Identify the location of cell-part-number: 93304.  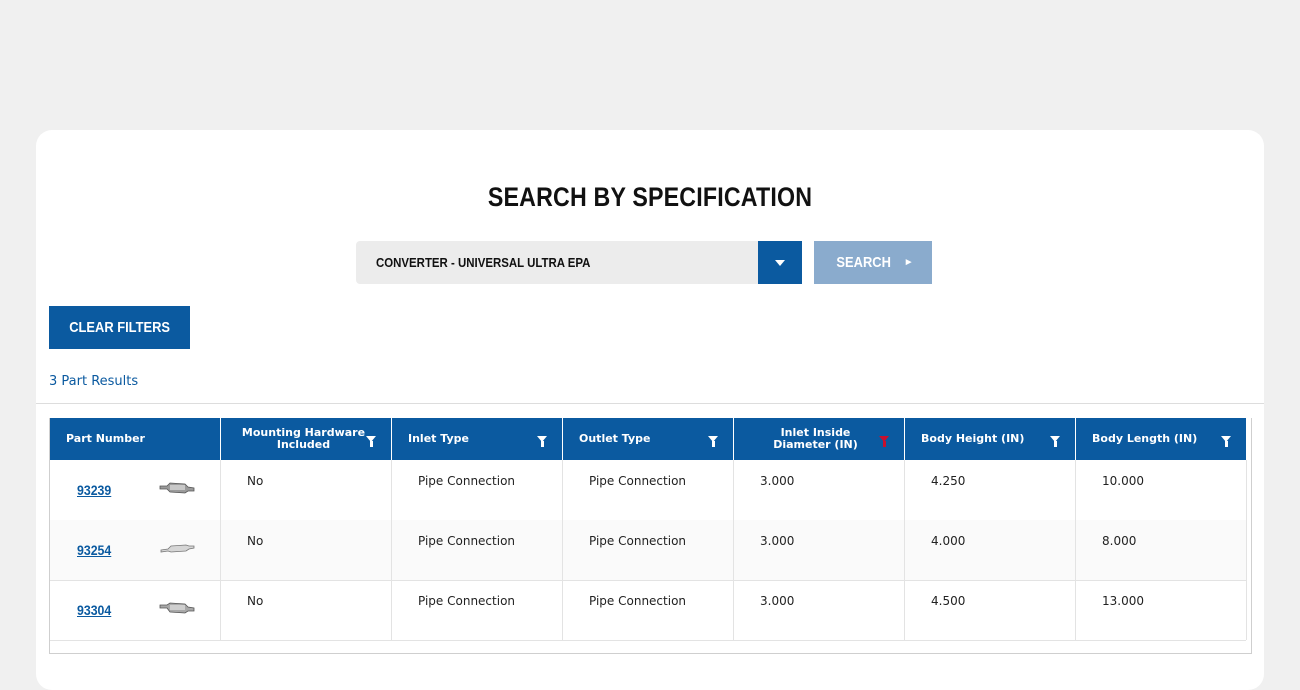
(135, 610).